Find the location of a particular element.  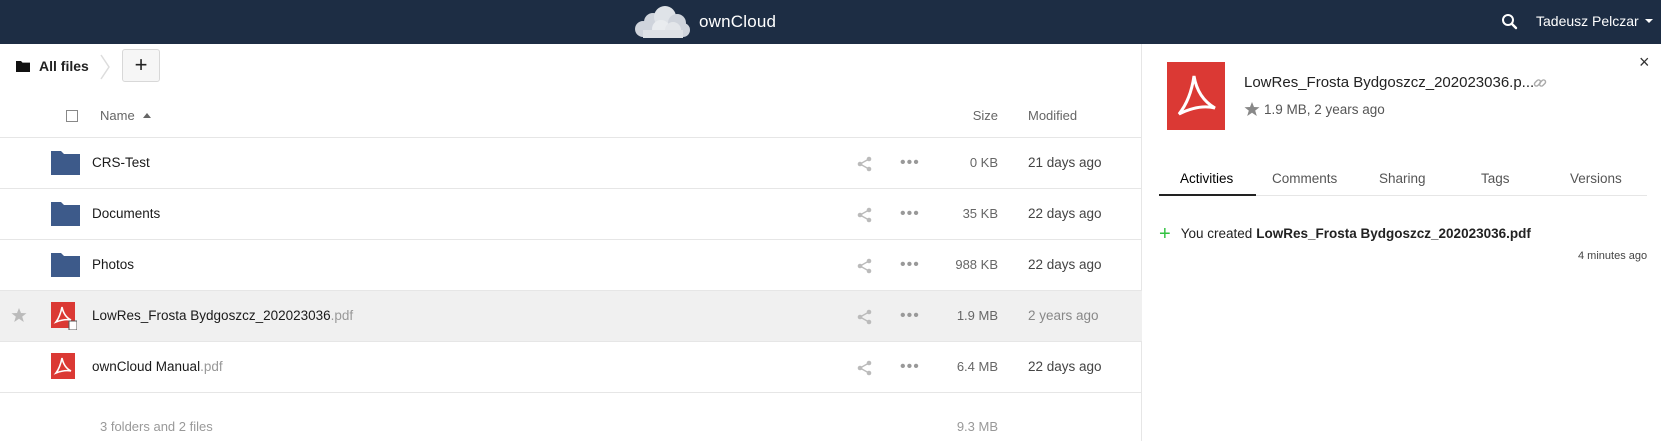

column-modified: Modified is located at coordinates (1052, 115).